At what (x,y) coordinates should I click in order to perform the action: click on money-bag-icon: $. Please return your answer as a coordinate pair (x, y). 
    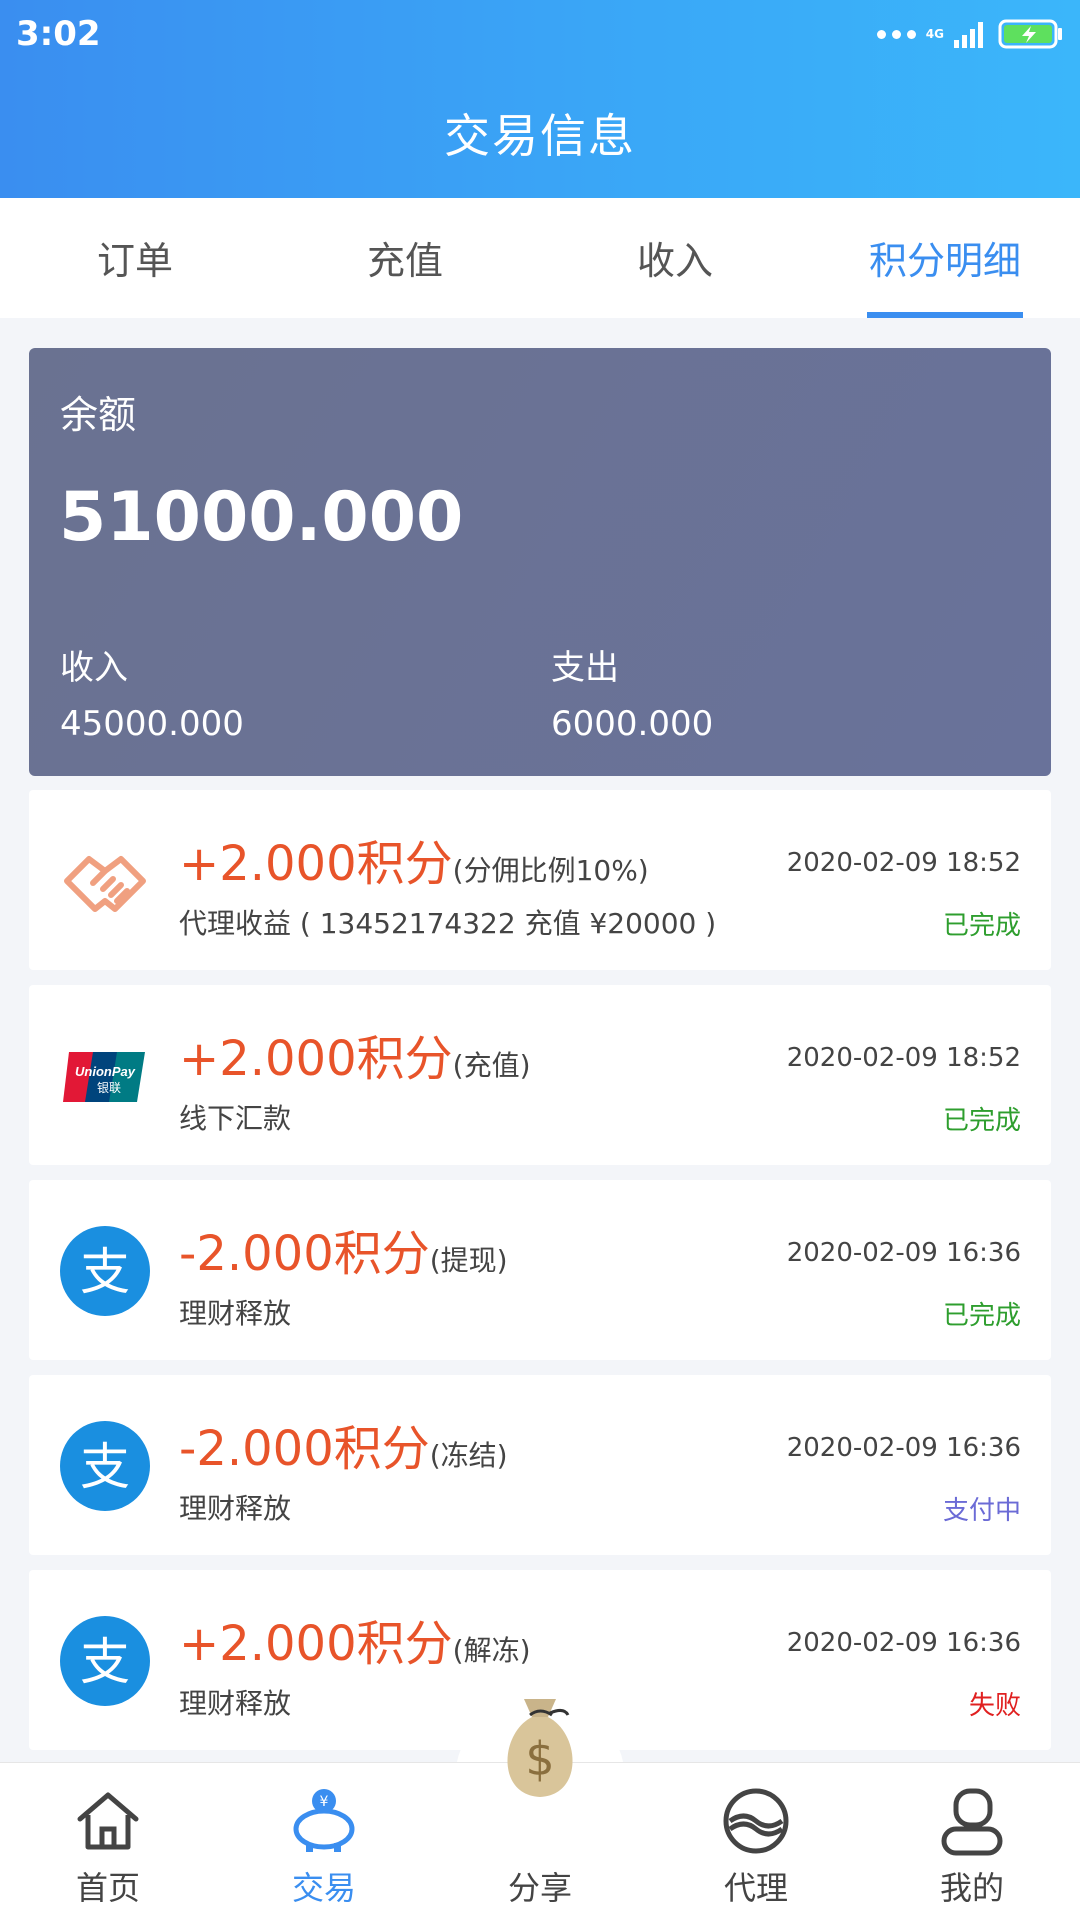
    Looking at the image, I should click on (540, 1748).